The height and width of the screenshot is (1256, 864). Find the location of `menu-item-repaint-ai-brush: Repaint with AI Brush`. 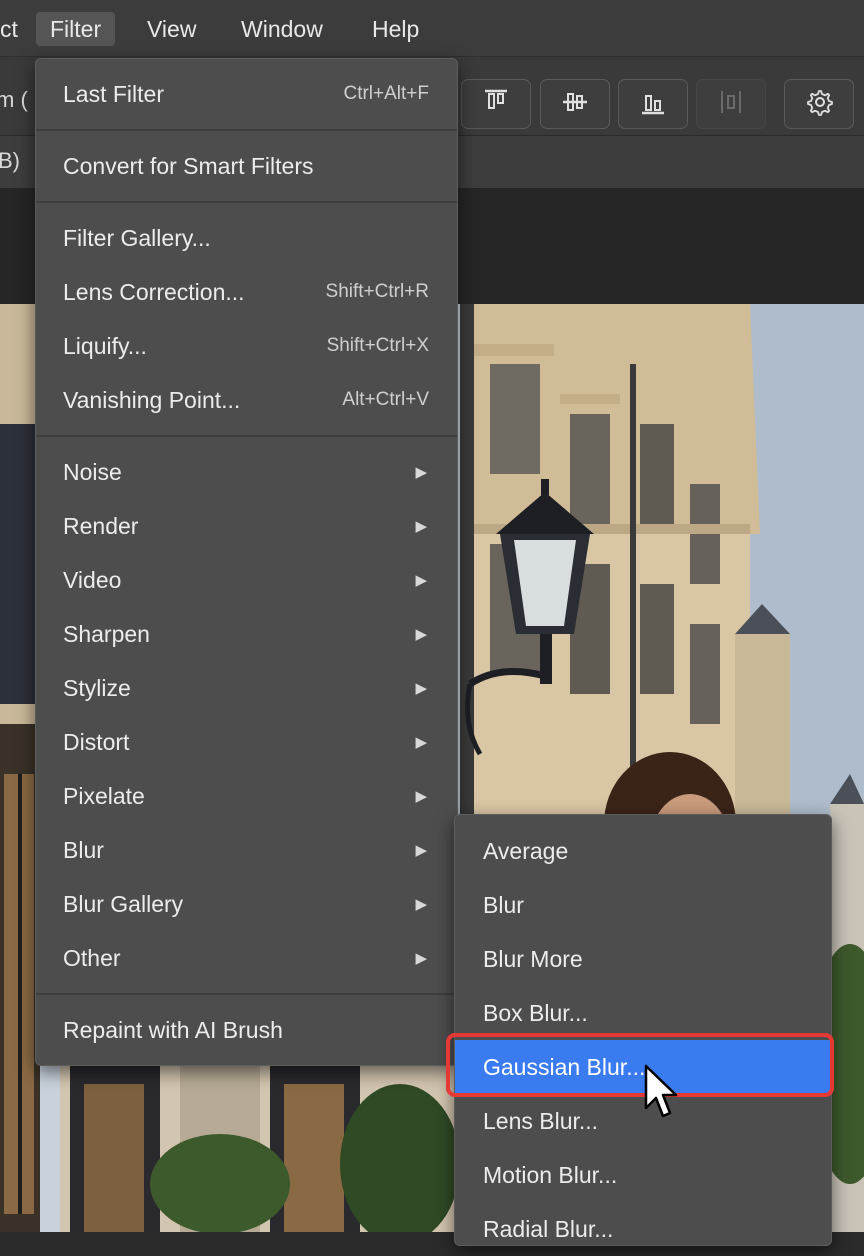

menu-item-repaint-ai-brush: Repaint with AI Brush is located at coordinates (246, 1030).